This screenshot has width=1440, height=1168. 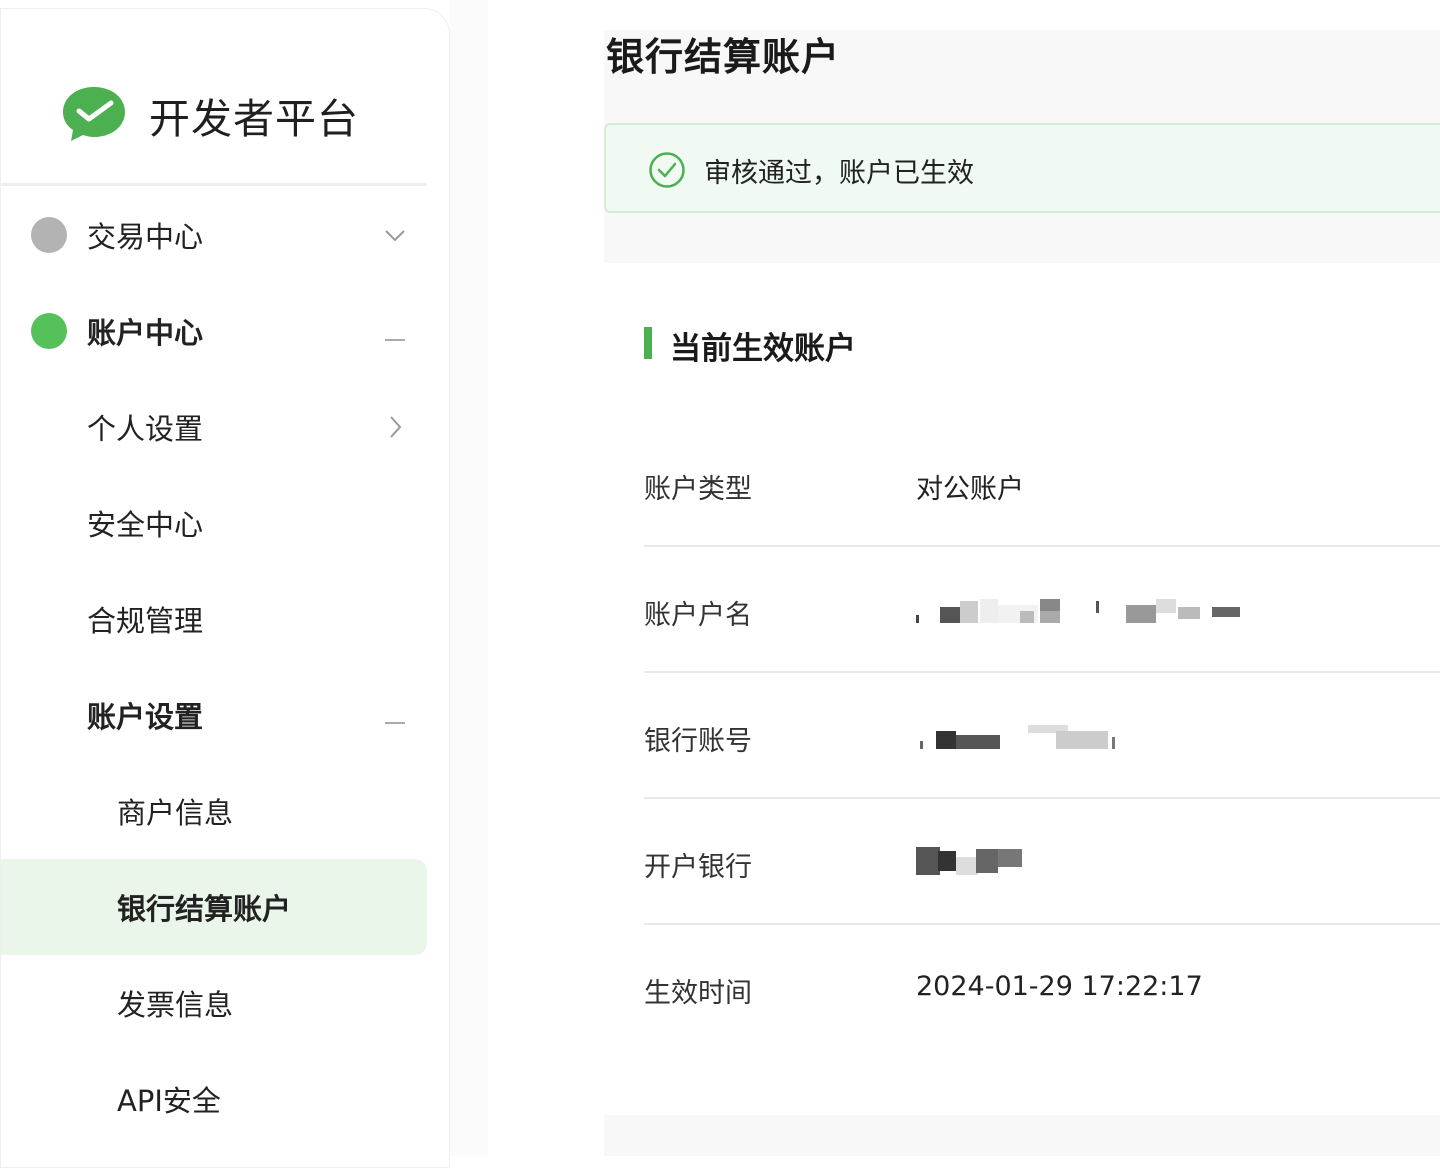 I want to click on info-row-bank-account-number: 银行账号, so click(x=1042, y=736).